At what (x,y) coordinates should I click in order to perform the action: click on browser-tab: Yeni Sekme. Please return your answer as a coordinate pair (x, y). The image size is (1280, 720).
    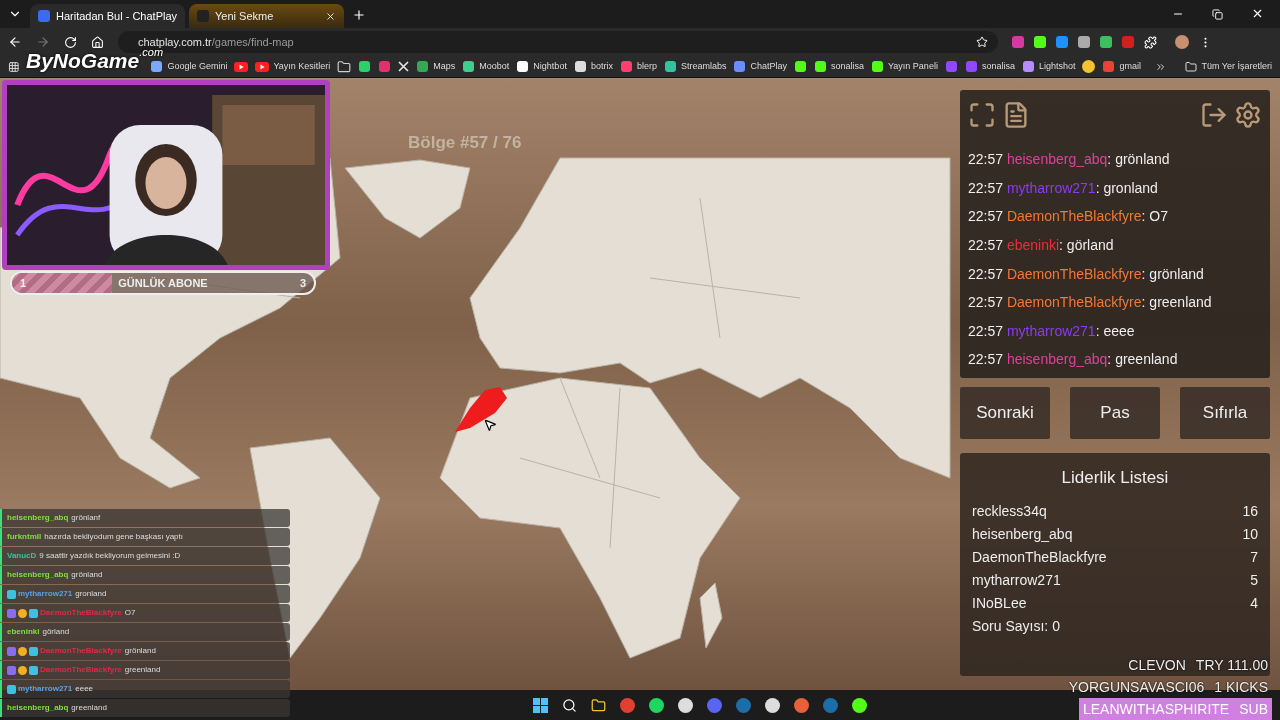
    Looking at the image, I should click on (266, 16).